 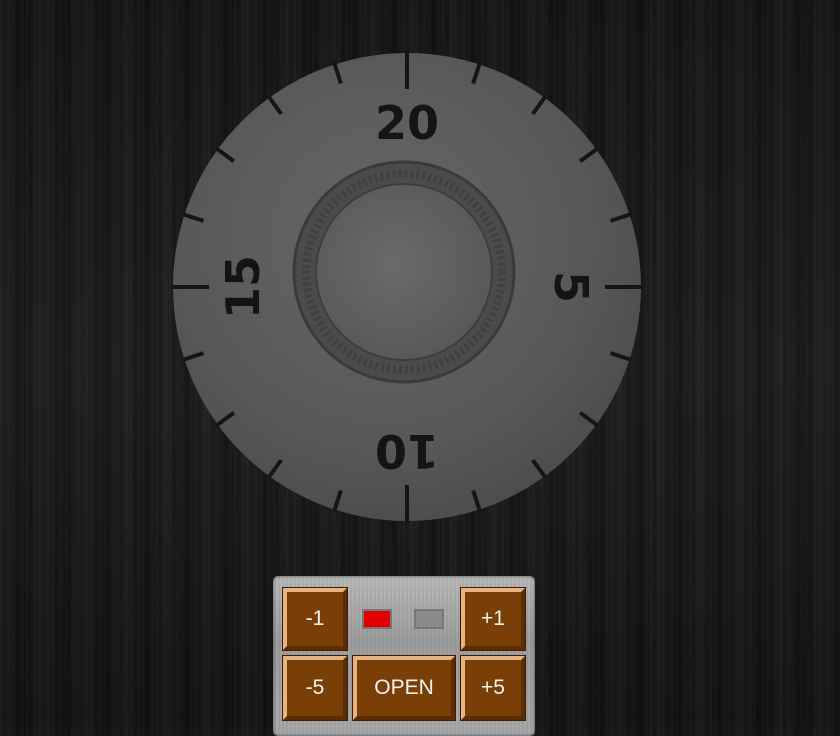 What do you see at coordinates (429, 619) in the screenshot?
I see `gray-indicator-lamp` at bounding box center [429, 619].